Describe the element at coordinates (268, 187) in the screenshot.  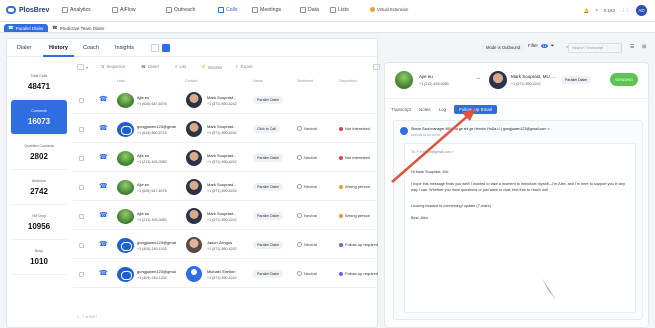
I see `dialer-type-pill: Parallel Dialer` at that location.